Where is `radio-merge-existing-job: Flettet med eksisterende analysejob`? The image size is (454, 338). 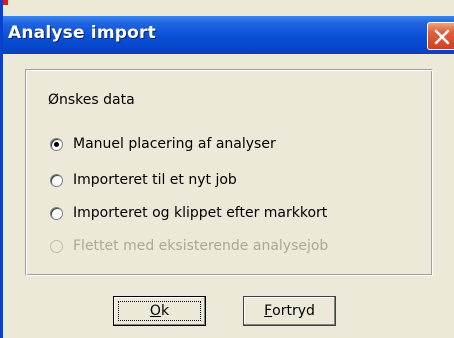
radio-merge-existing-job: Flettet med eksisterende analysejob is located at coordinates (189, 246).